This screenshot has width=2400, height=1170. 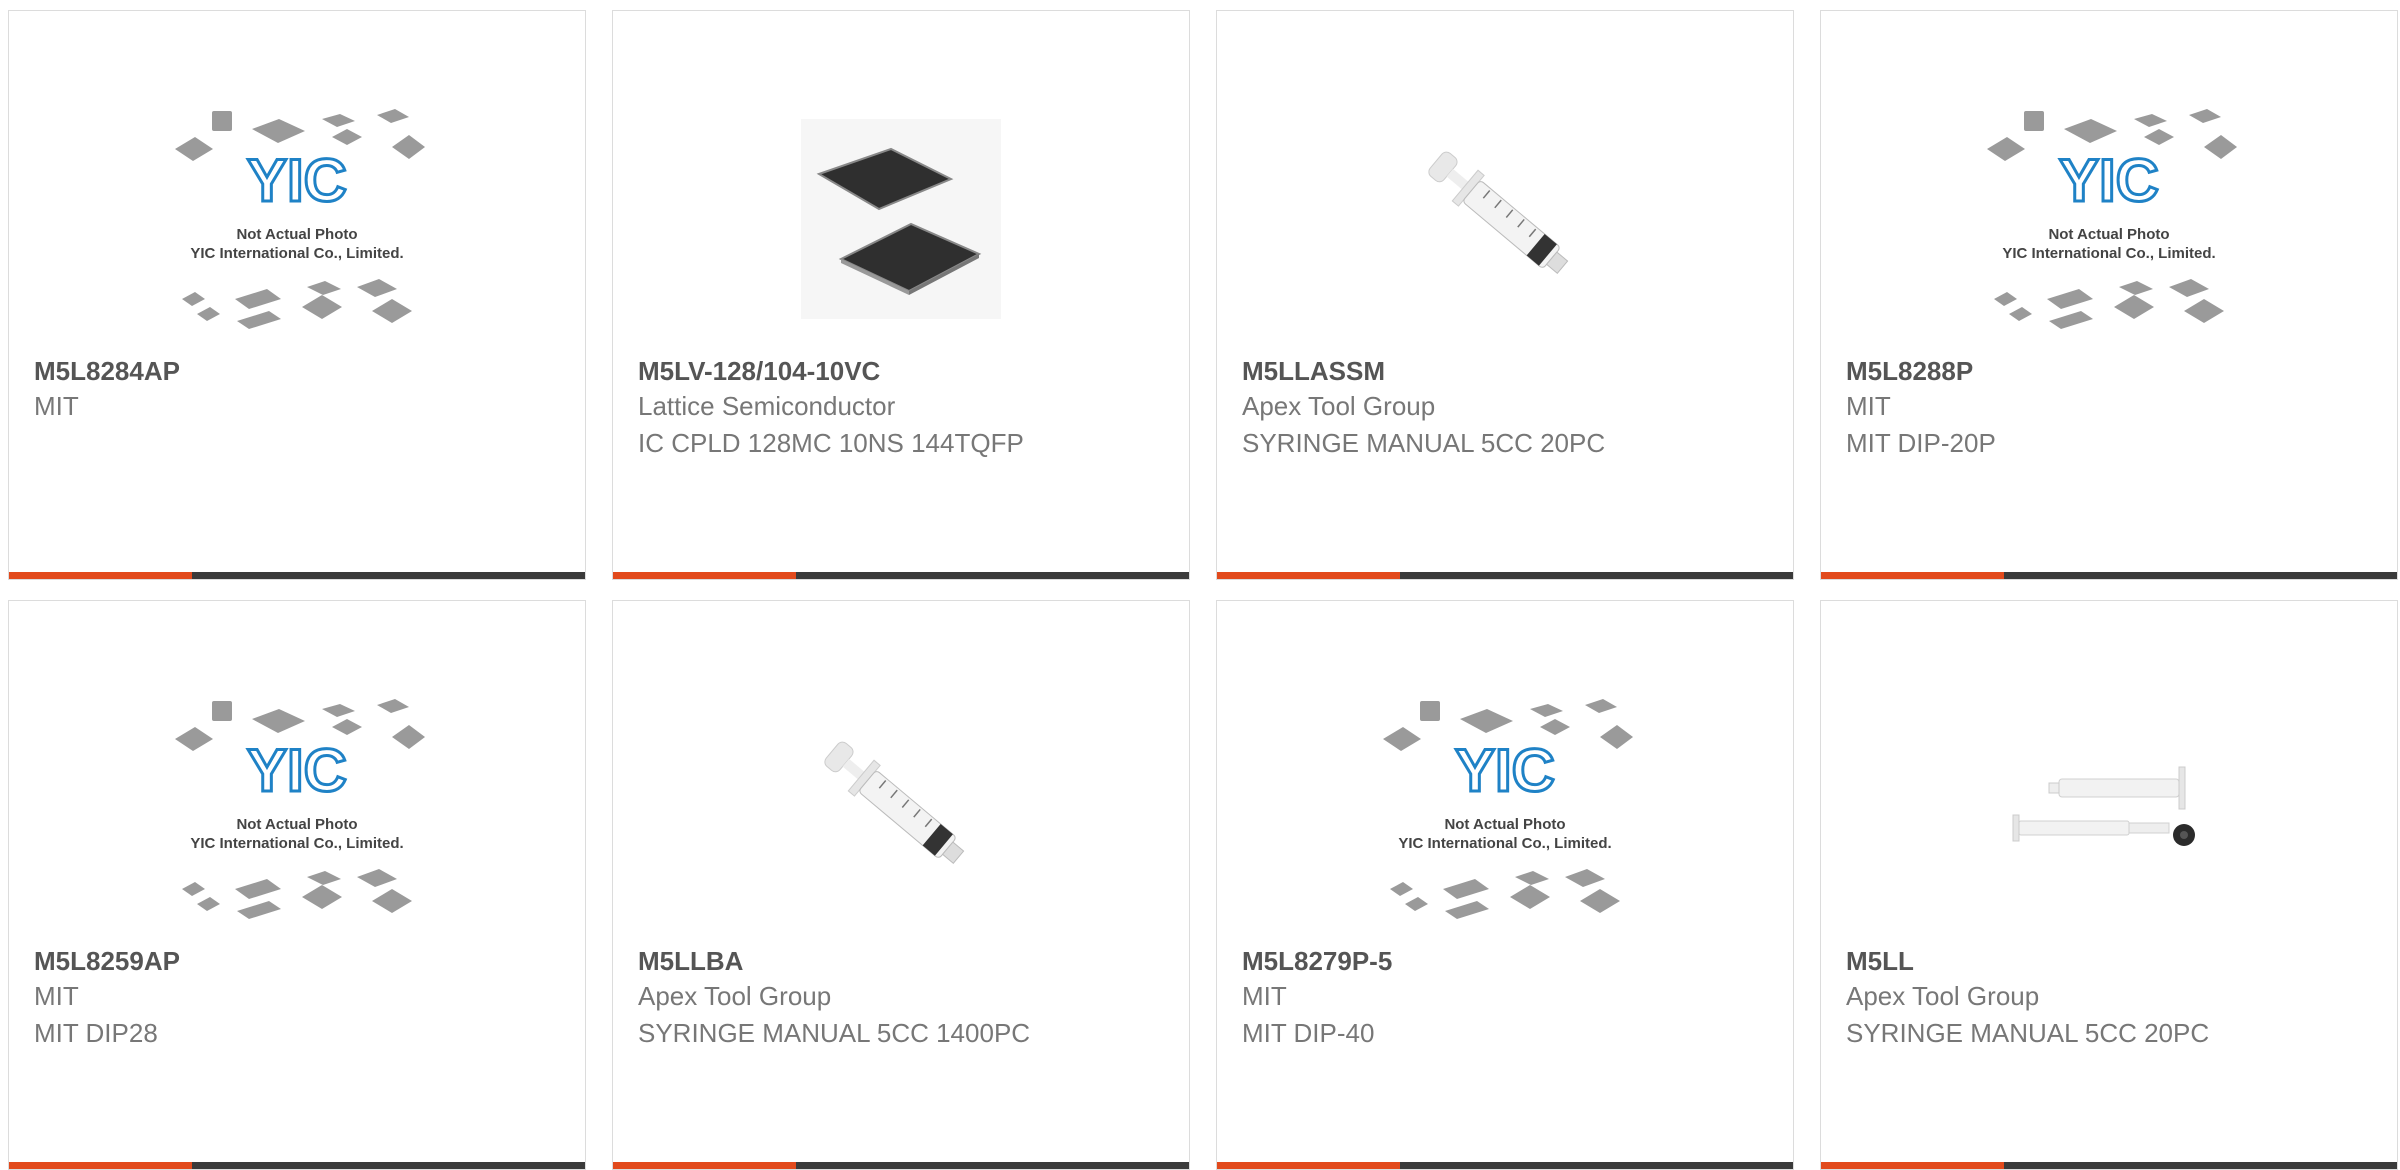 I want to click on syringe-parts-icon, so click(x=2103, y=806).